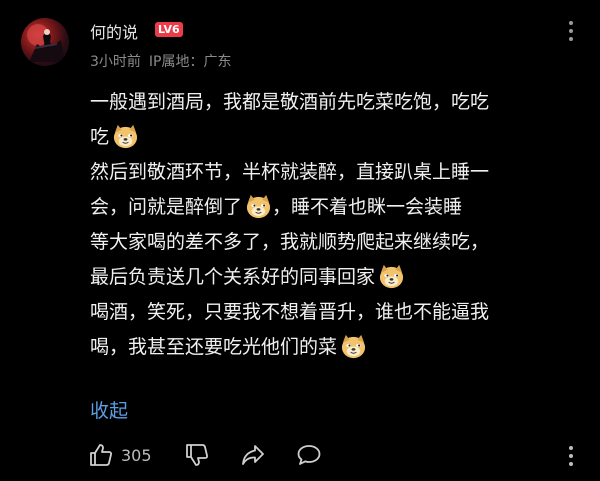 This screenshot has height=481, width=600. Describe the element at coordinates (136, 455) in the screenshot. I see `like-count: 305` at that location.